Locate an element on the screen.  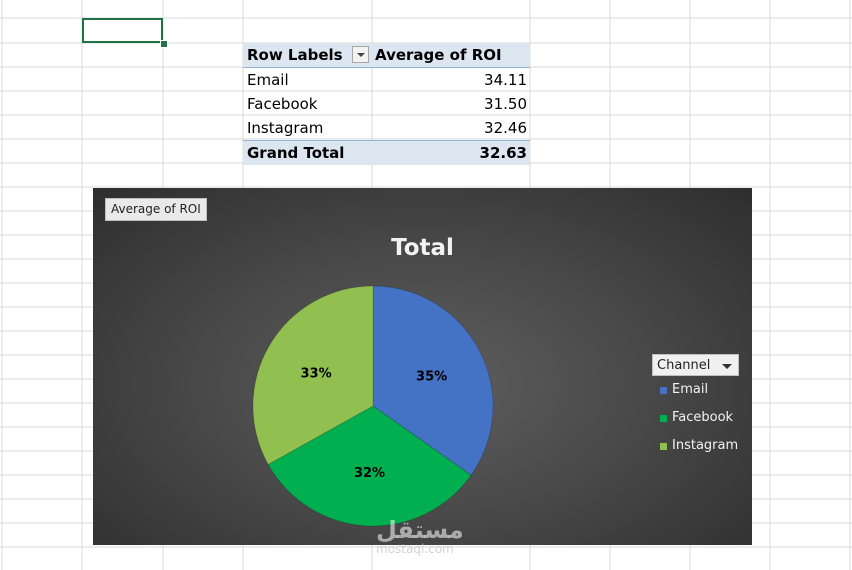
pivot-header-row: Row Labels Average of ROI is located at coordinates (386, 55).